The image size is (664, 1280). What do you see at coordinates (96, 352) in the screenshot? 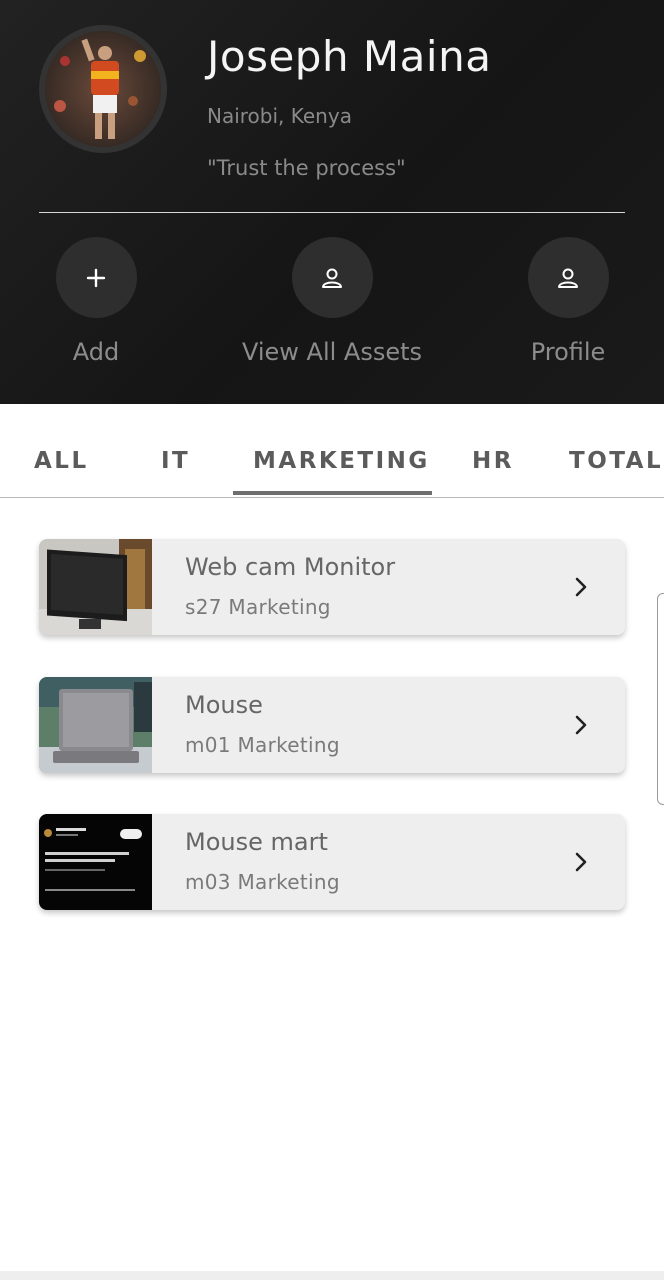
I see `add-label: Add` at bounding box center [96, 352].